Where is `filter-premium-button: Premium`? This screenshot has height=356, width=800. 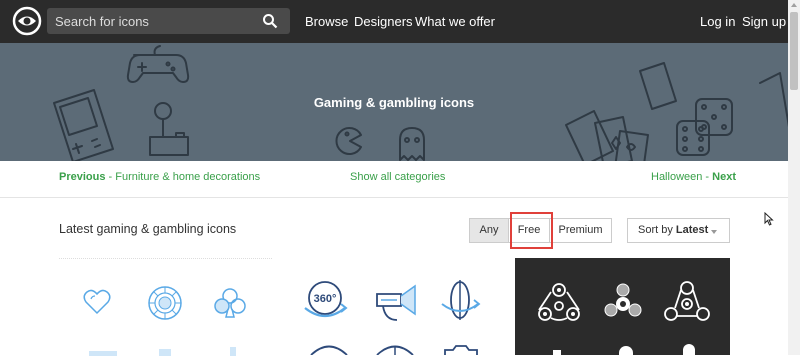 filter-premium-button: Premium is located at coordinates (580, 230).